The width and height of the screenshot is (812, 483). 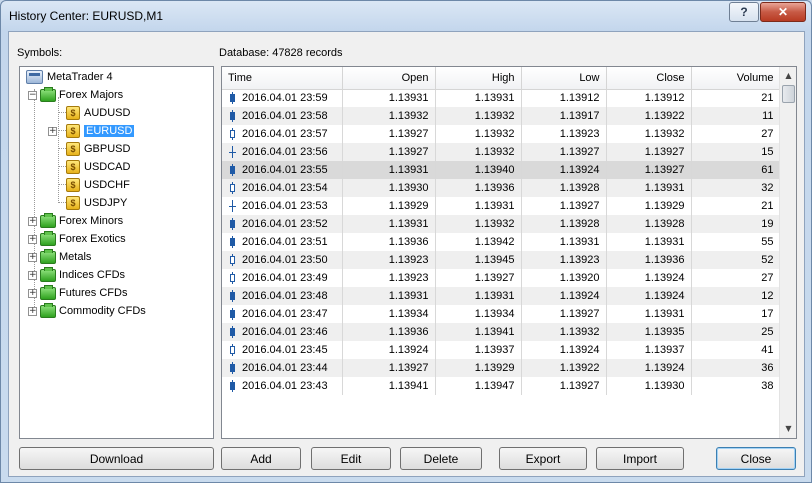 I want to click on import-button: Import, so click(x=640, y=458).